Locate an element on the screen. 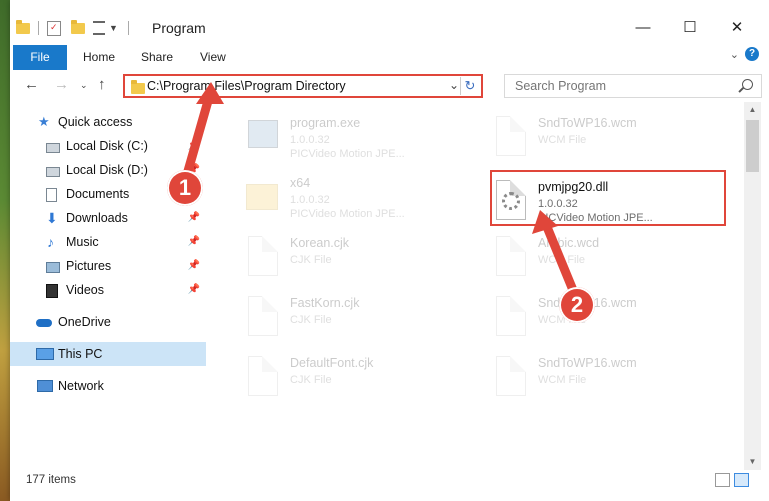 The width and height of the screenshot is (769, 501). nav-item-onedrive: OneDrive is located at coordinates (108, 322).